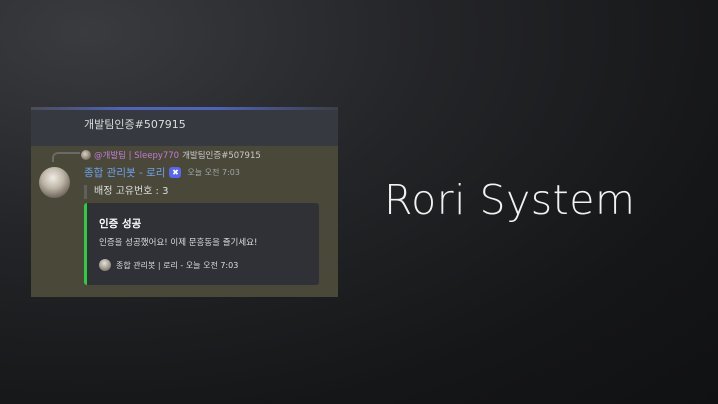  What do you see at coordinates (120, 224) in the screenshot?
I see `embed-title: 인증 성공` at bounding box center [120, 224].